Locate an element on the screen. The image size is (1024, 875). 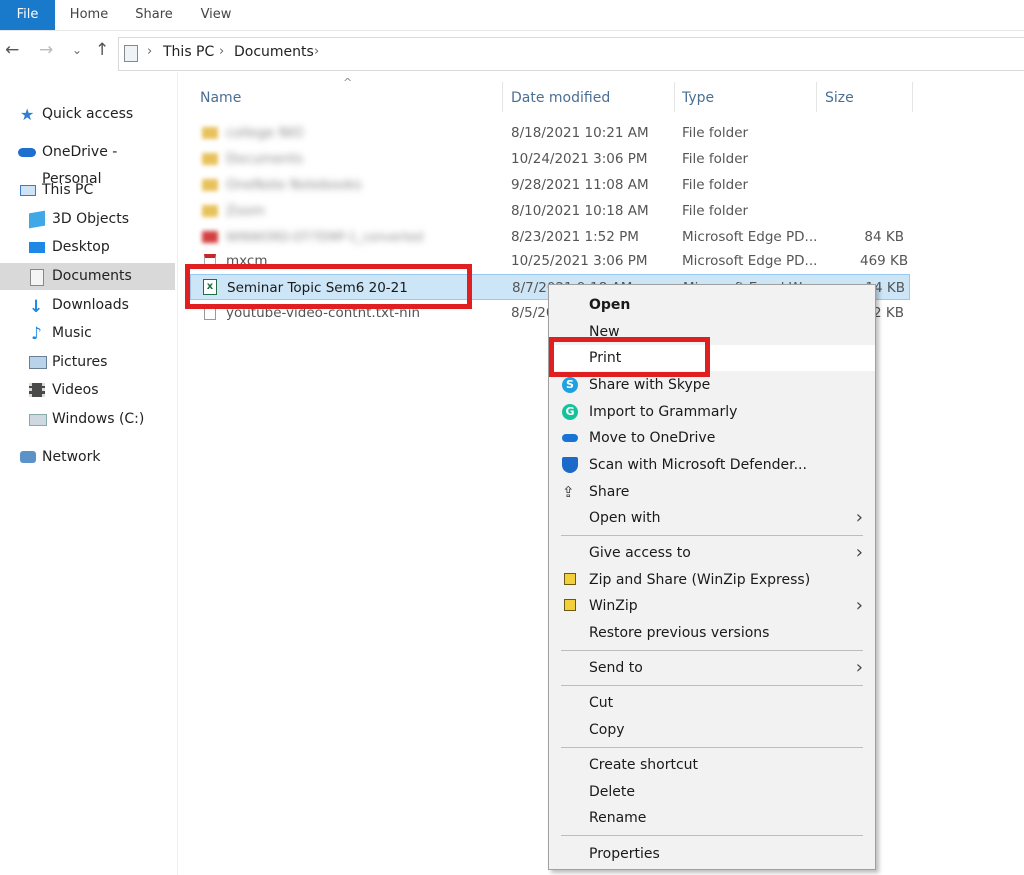
file-name: OneNote Notebooks is located at coordinates (294, 185).